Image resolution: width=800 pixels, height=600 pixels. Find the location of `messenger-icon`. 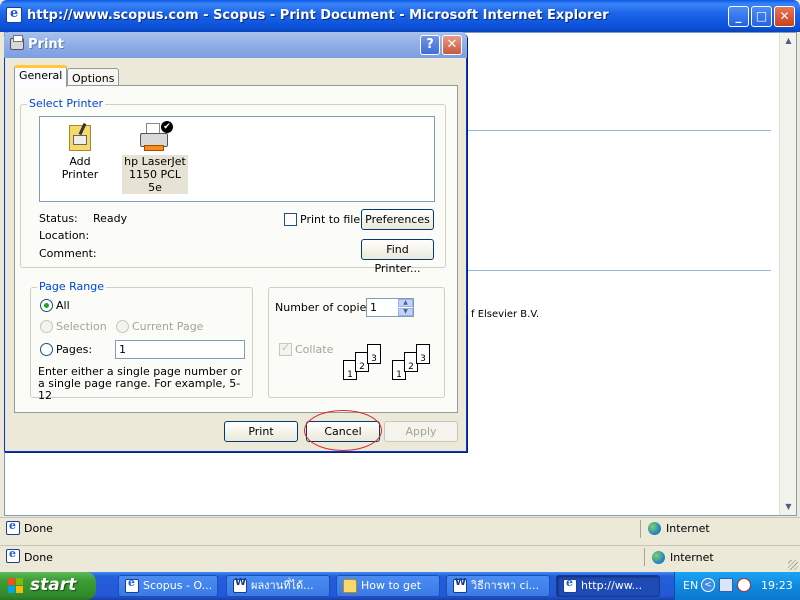

messenger-icon is located at coordinates (744, 585).